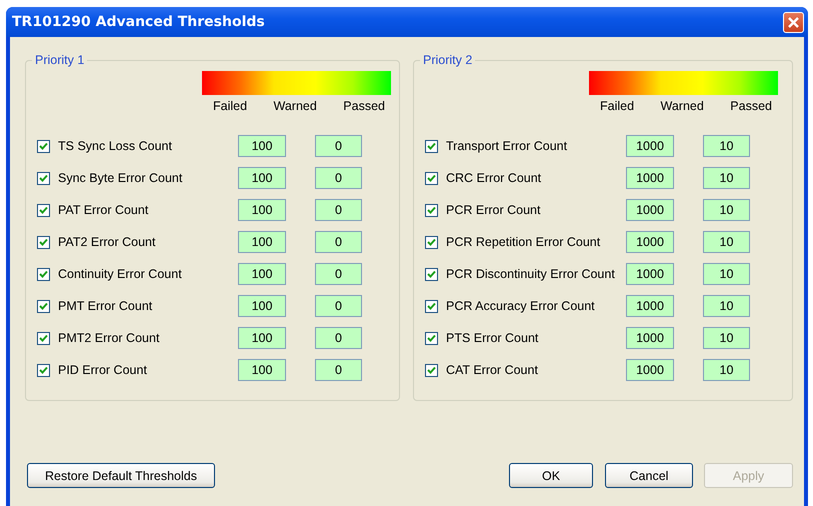  What do you see at coordinates (493, 338) in the screenshot?
I see `row-label: PTS Error Count` at bounding box center [493, 338].